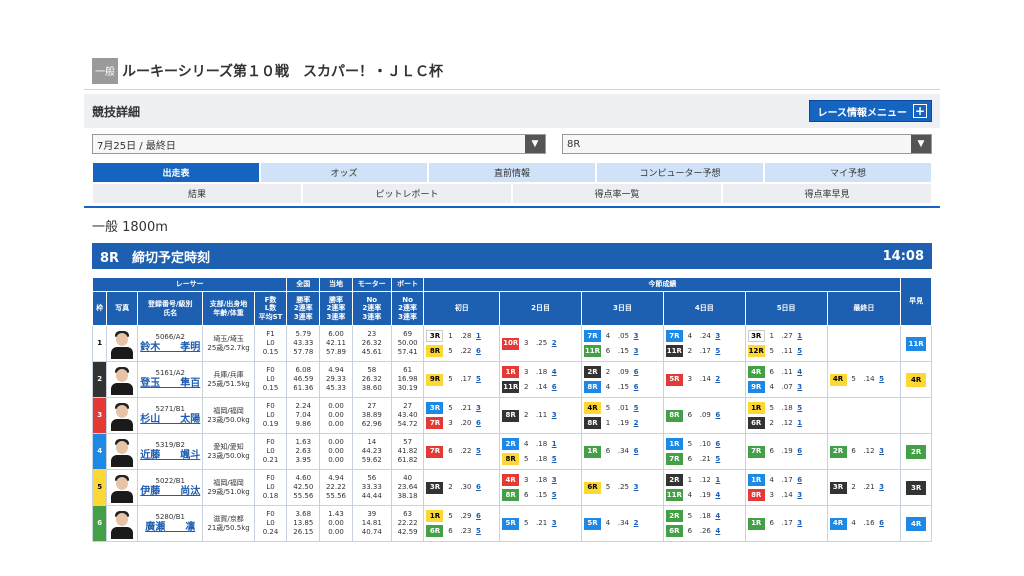 The width and height of the screenshot is (1024, 576). I want to click on racer-name-link: 登玉 隼百, so click(170, 384).